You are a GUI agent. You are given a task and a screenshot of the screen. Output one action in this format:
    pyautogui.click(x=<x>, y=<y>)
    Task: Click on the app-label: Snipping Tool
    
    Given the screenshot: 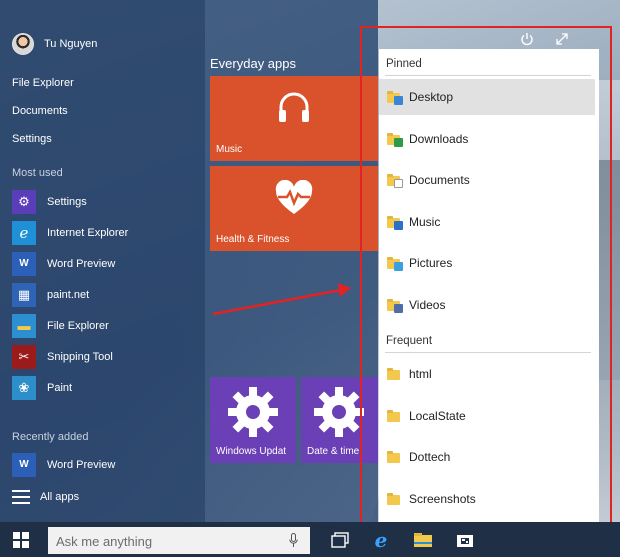 What is the action you would take?
    pyautogui.click(x=80, y=356)
    